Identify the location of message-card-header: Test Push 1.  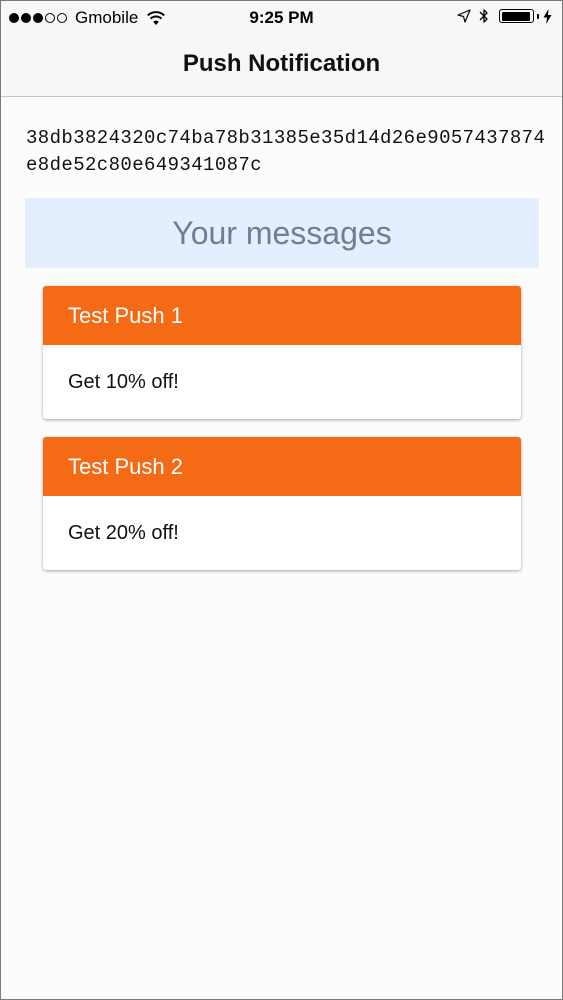
(282, 315).